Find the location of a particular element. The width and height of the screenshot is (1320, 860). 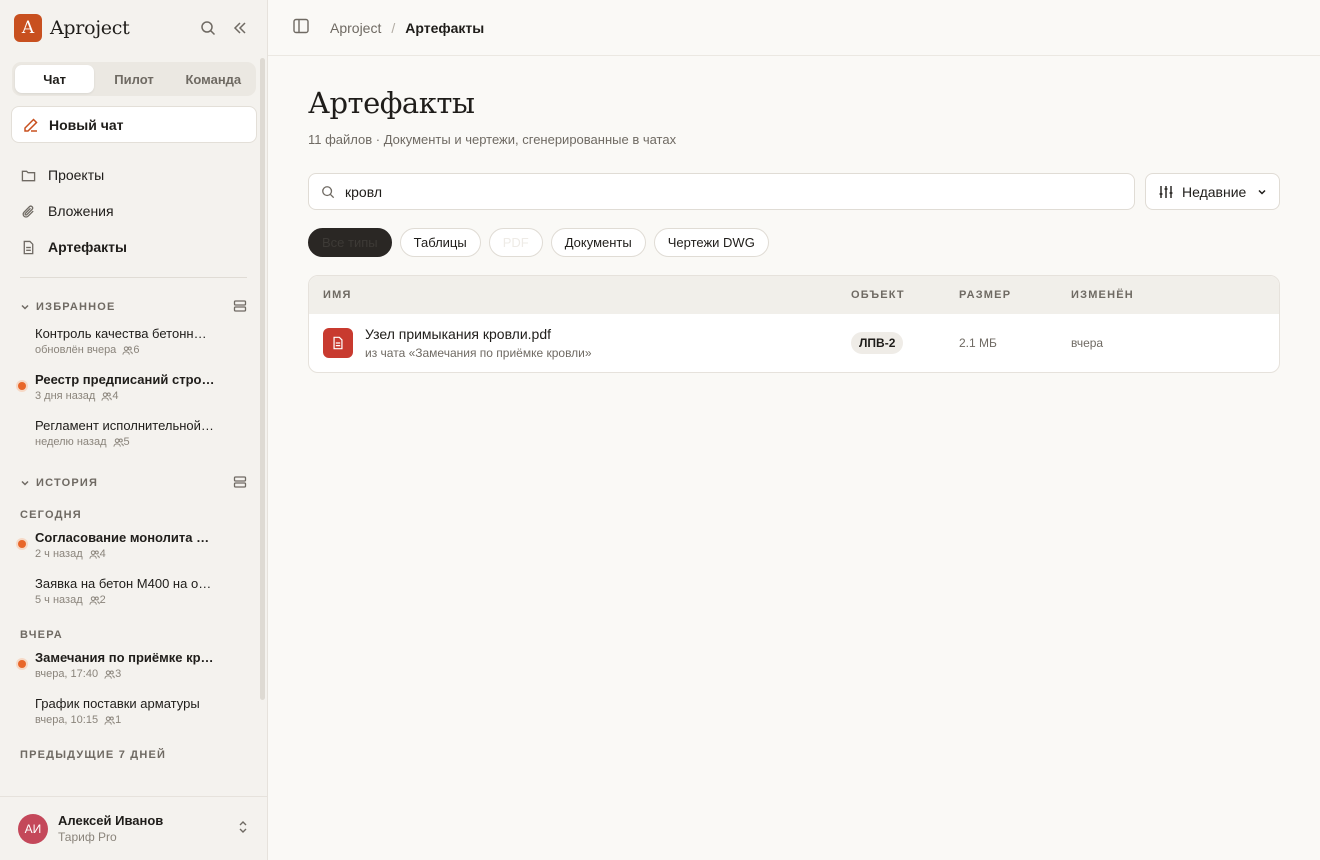

chat-item: График поставки арматуры вчера, 10:15 1 is located at coordinates (133, 715).